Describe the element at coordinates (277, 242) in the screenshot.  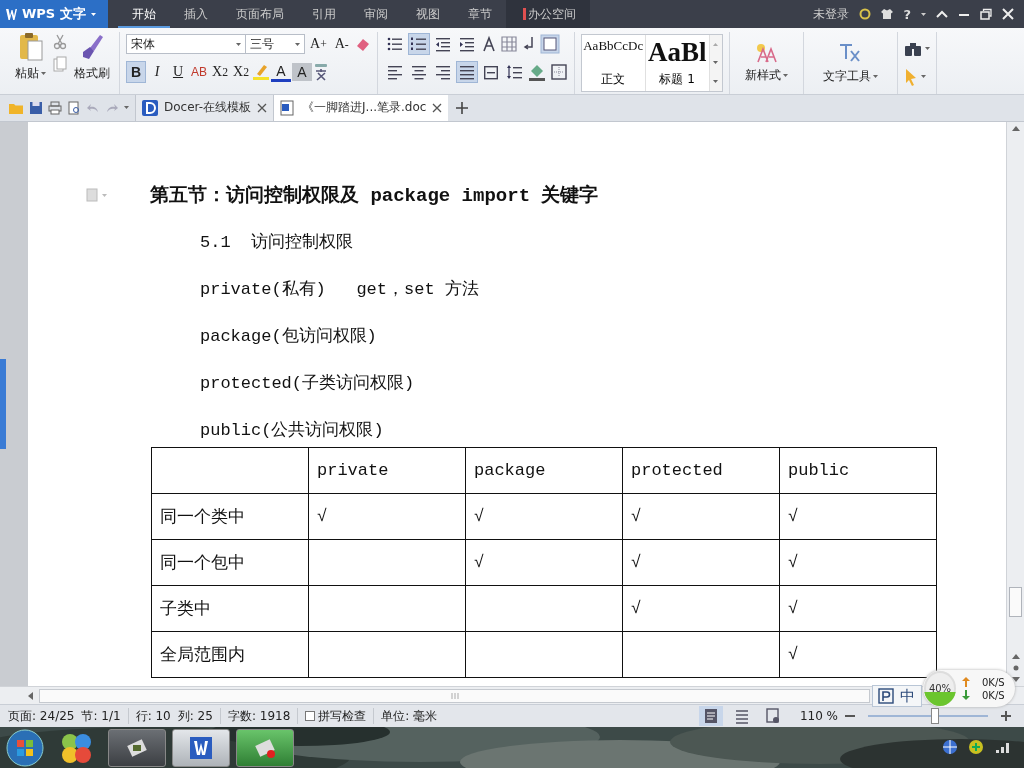
I see `subheading: 5.1 访问控制权限` at that location.